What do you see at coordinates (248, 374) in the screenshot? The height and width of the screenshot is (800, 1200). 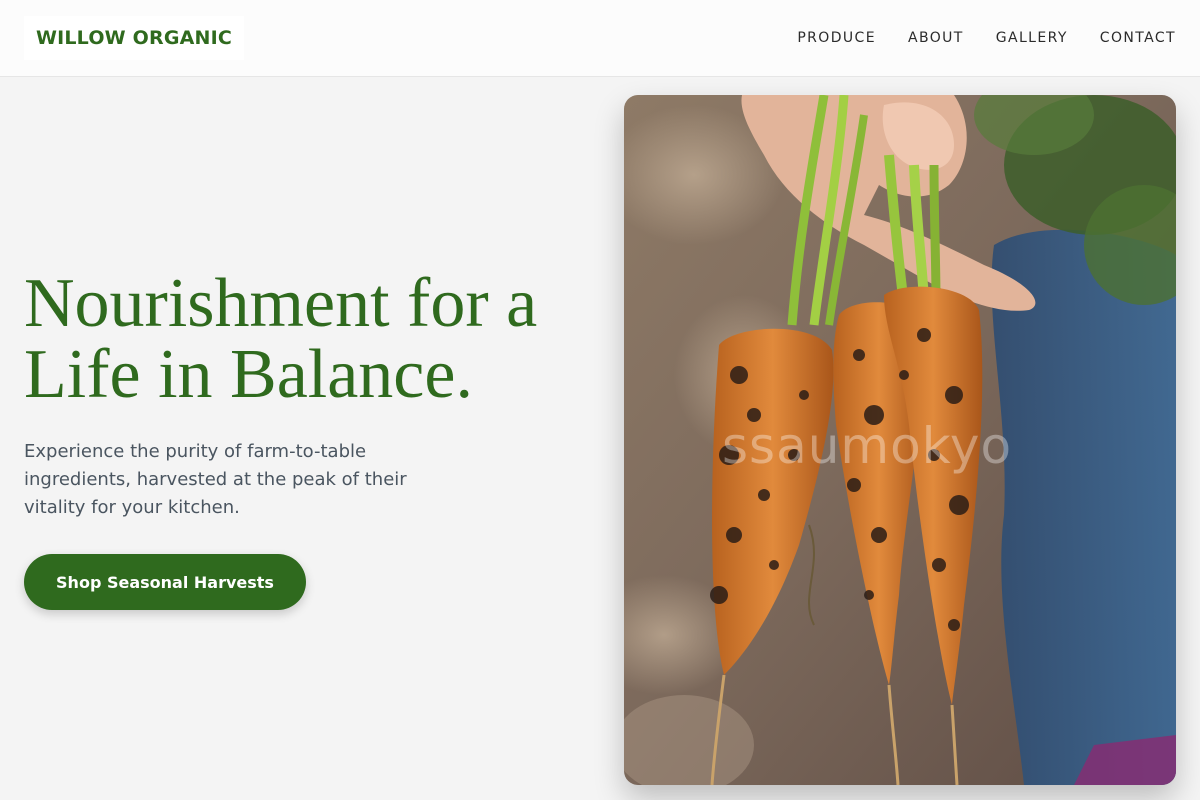 I see `hero-title-line-2: Life in Balance.` at bounding box center [248, 374].